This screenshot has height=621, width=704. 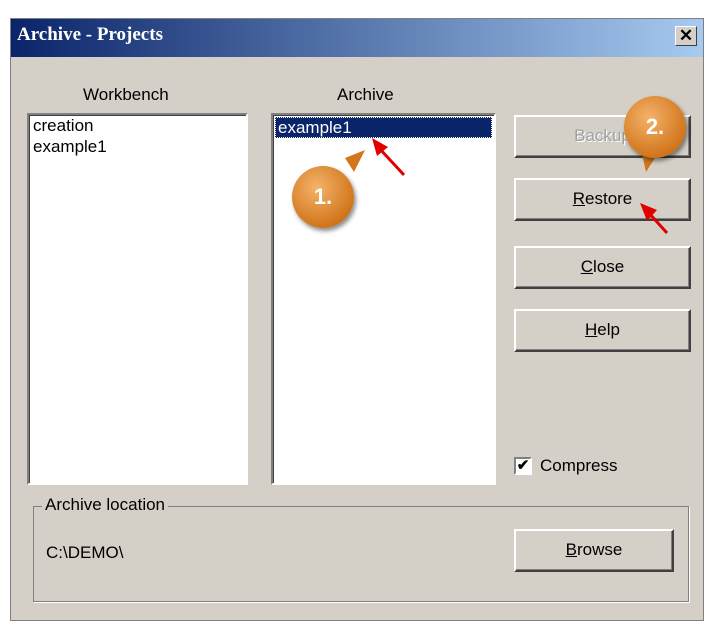 What do you see at coordinates (323, 197) in the screenshot?
I see `step-1-badge: 1.` at bounding box center [323, 197].